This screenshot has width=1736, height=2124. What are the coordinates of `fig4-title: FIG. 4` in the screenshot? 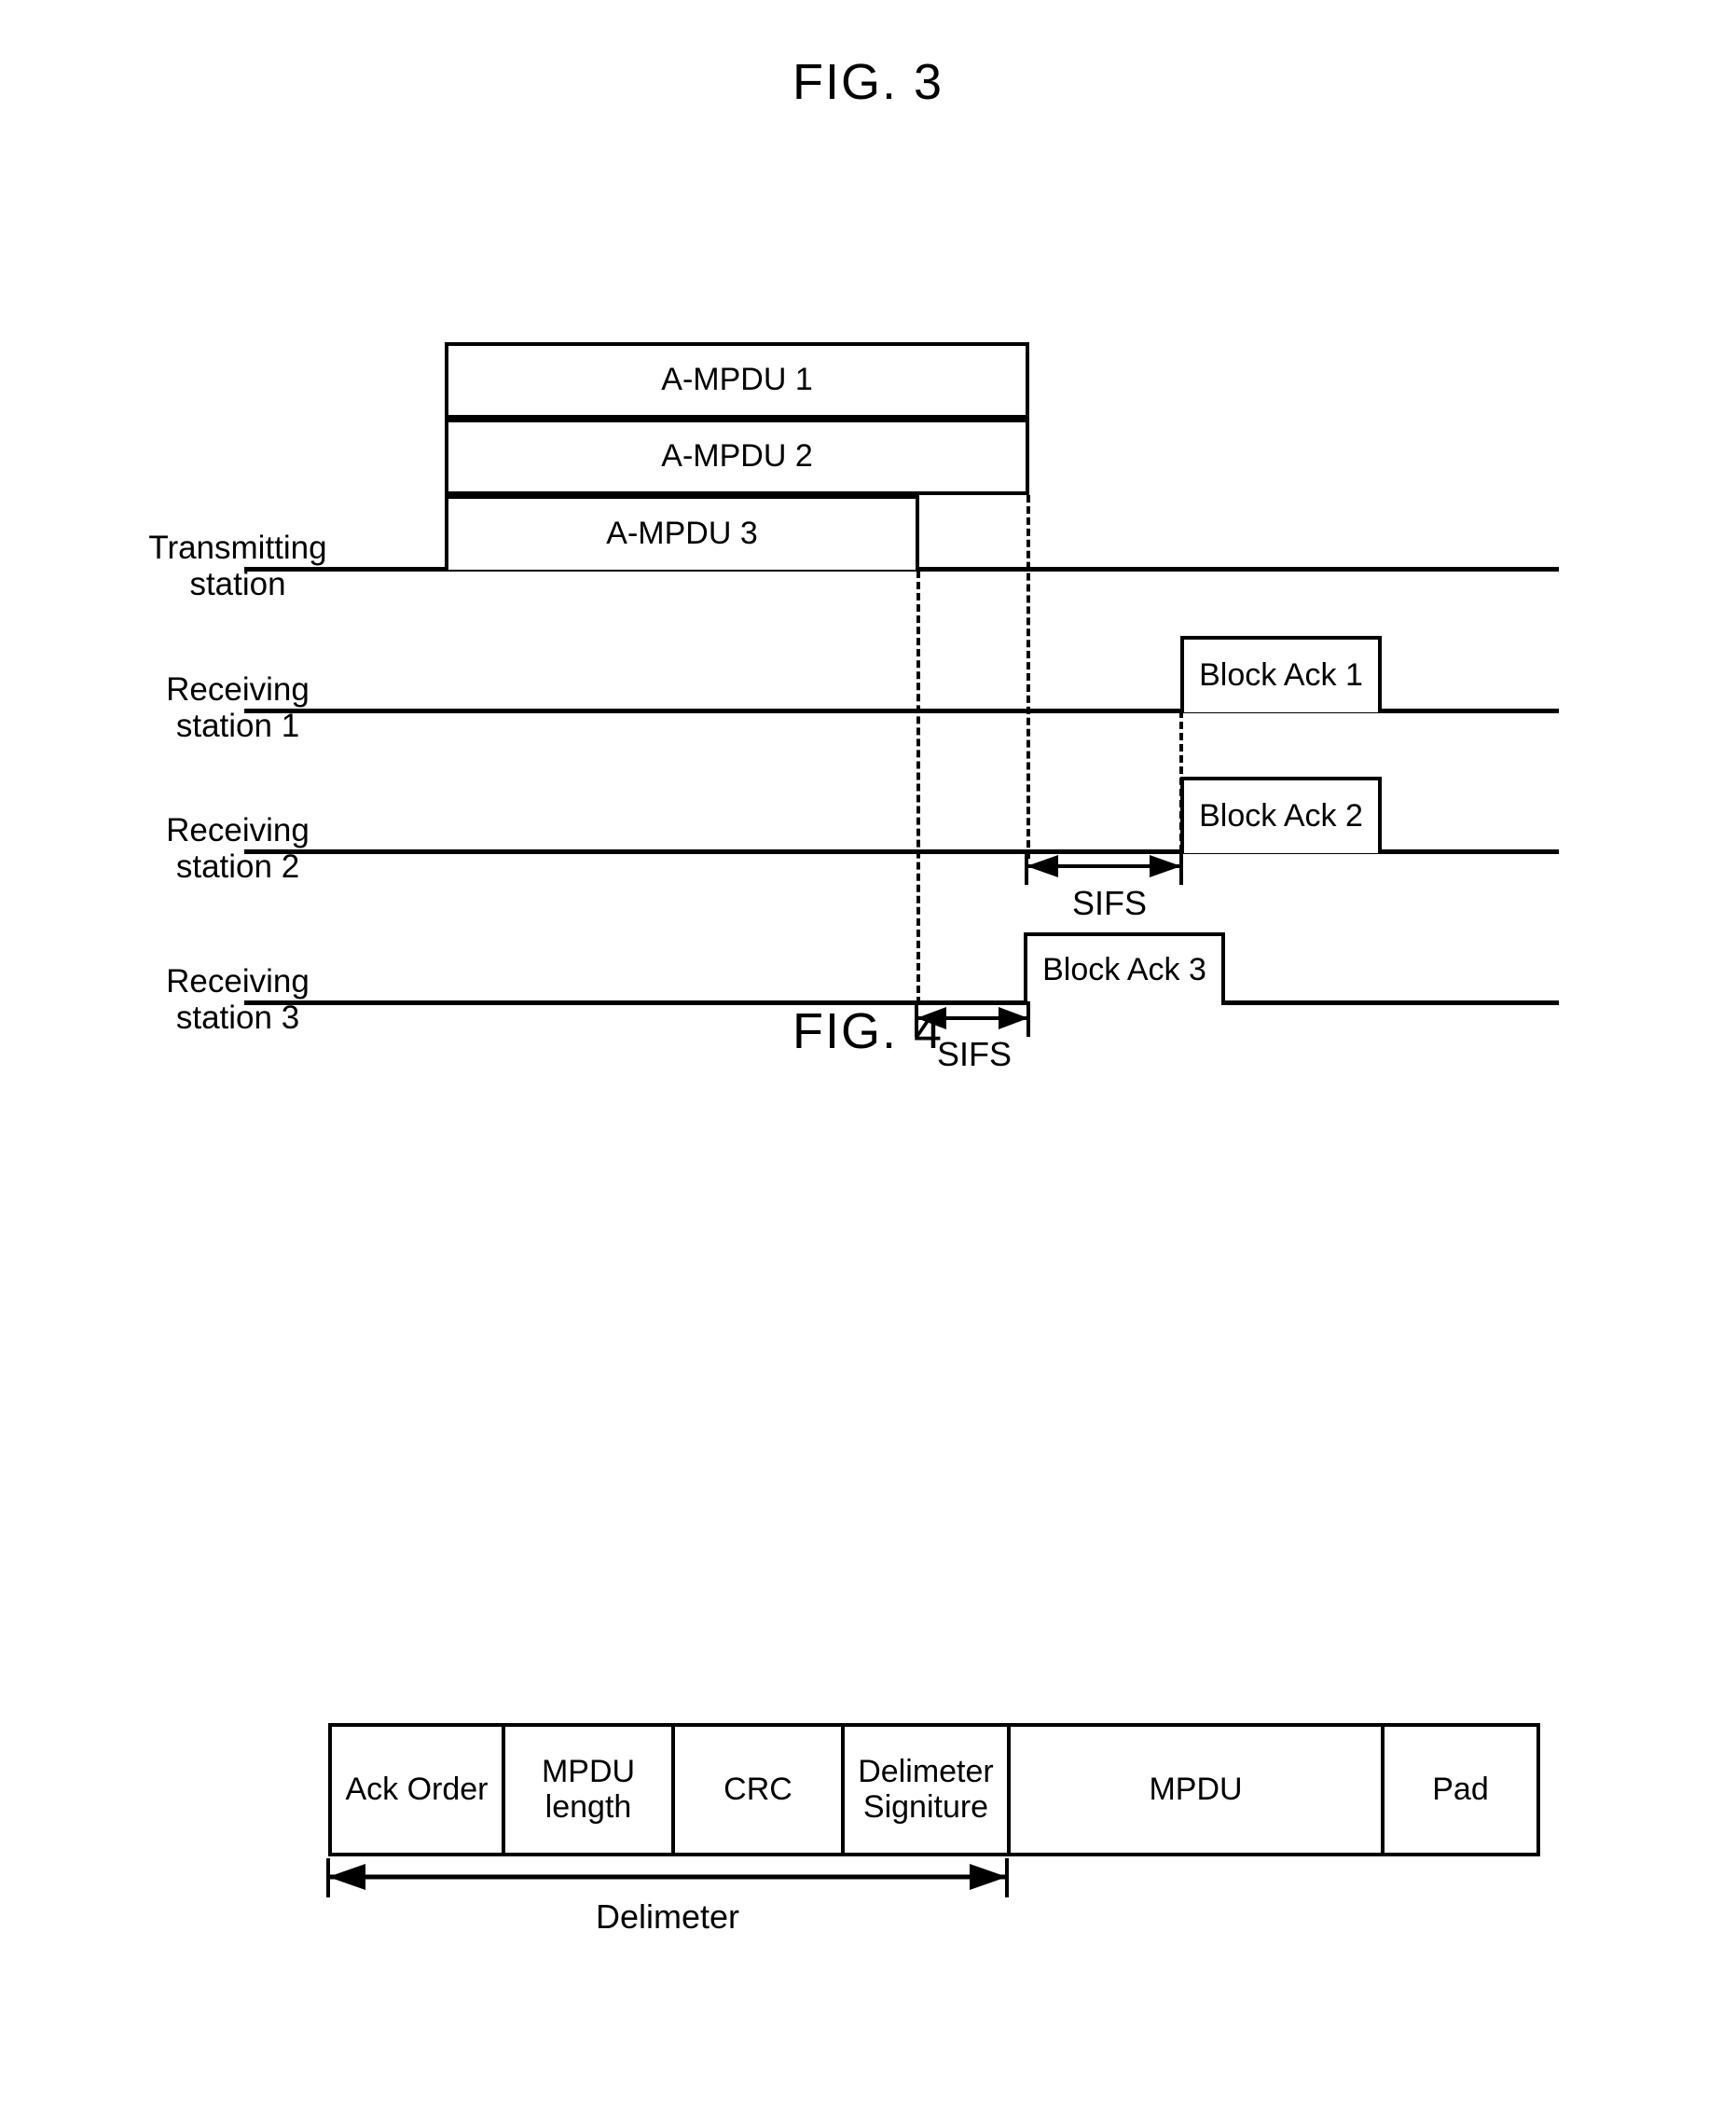 It's located at (868, 1031).